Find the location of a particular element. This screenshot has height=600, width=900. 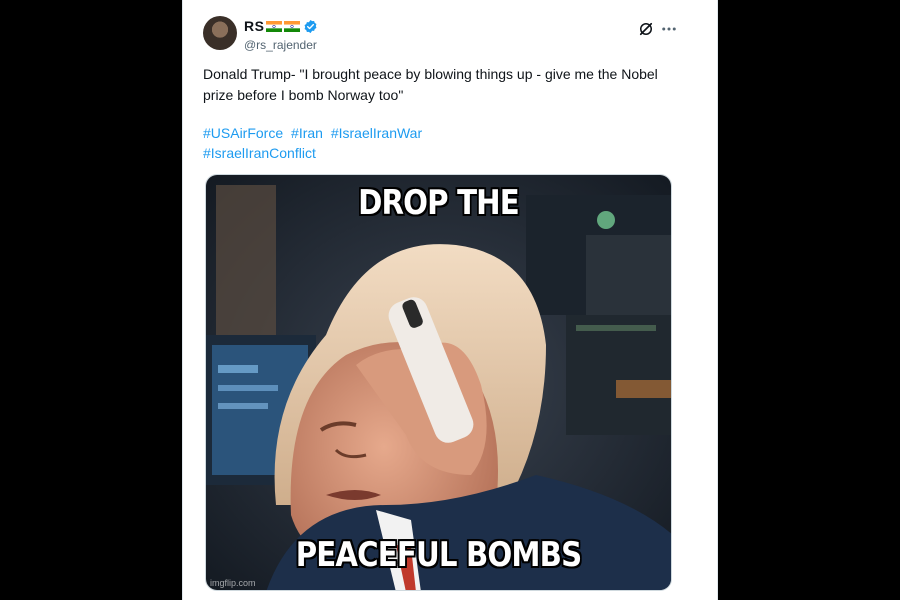

more-options-icon is located at coordinates (669, 29).